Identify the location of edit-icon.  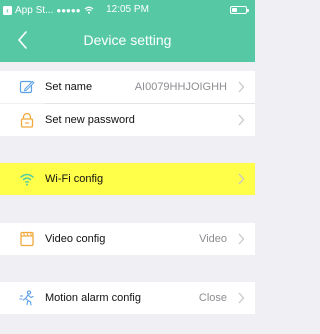
(27, 87).